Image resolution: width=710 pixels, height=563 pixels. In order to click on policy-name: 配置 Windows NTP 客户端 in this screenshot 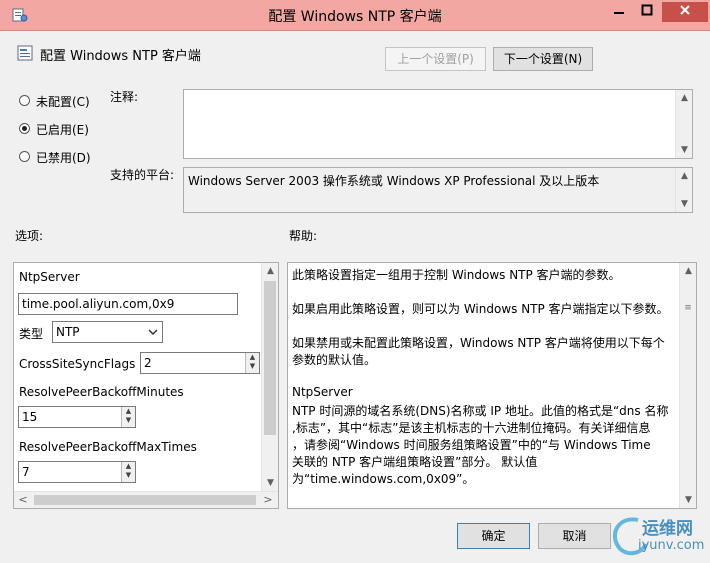, I will do `click(120, 56)`.